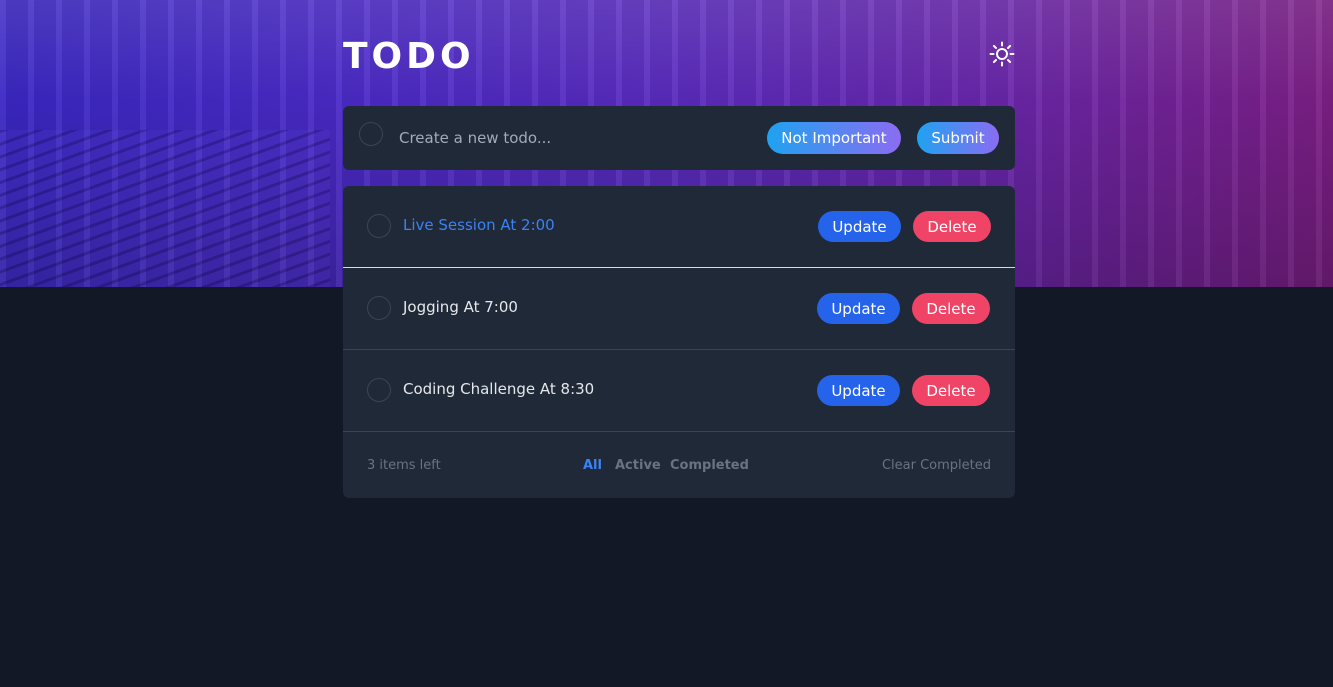 Image resolution: width=1333 pixels, height=687 pixels. Describe the element at coordinates (404, 465) in the screenshot. I see `items-left-count: 3 items left` at that location.